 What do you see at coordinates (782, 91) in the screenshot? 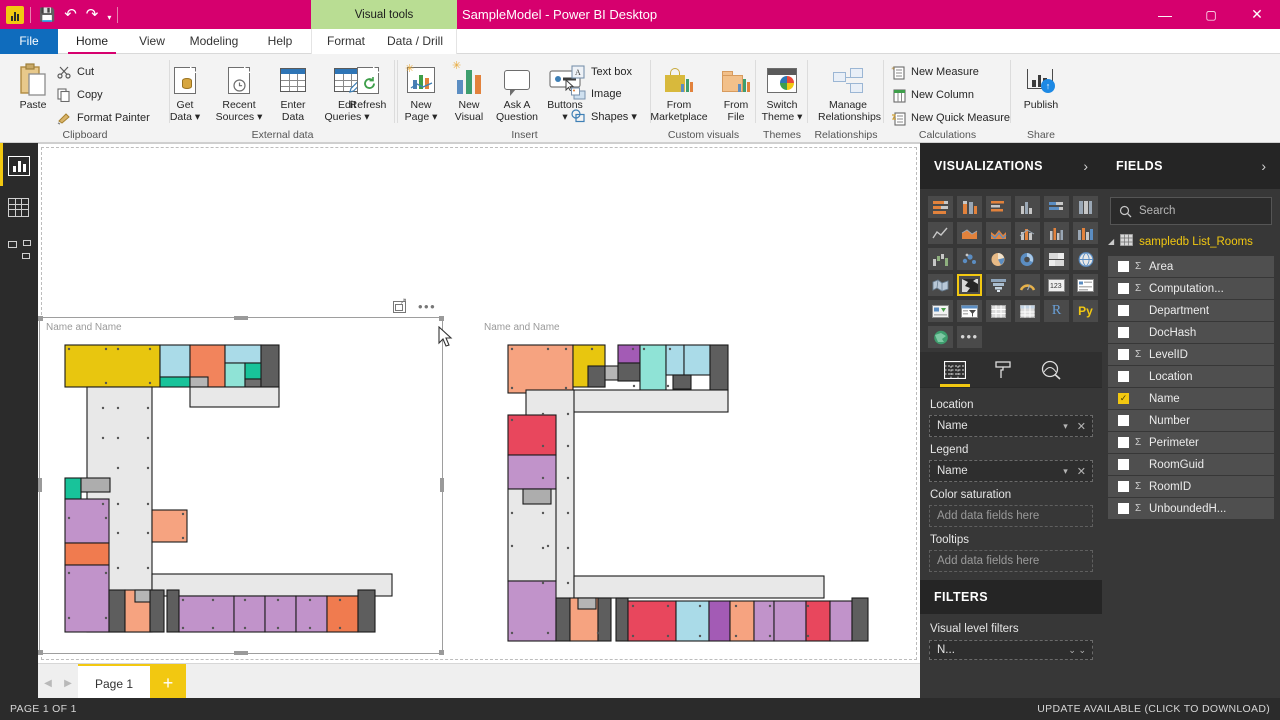
I see `switch-theme-button: Switch Theme ▾` at bounding box center [782, 91].